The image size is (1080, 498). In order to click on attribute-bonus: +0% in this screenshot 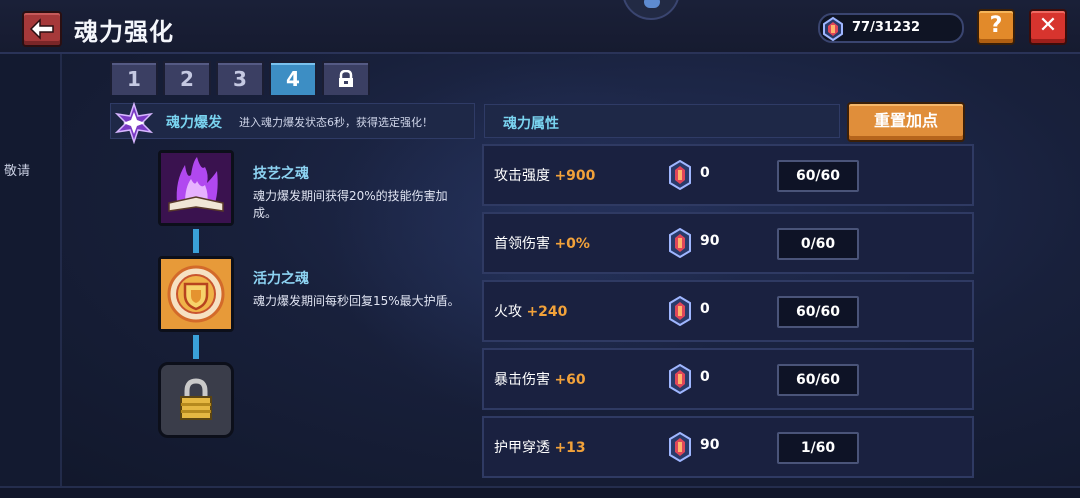, I will do `click(572, 244)`.